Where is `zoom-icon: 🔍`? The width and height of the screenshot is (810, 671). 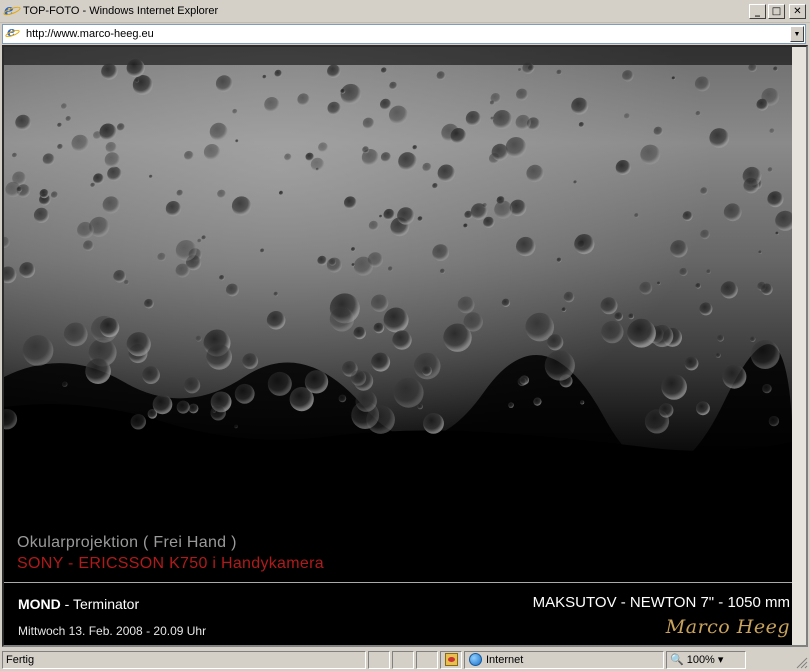
zoom-icon: 🔍 is located at coordinates (677, 660).